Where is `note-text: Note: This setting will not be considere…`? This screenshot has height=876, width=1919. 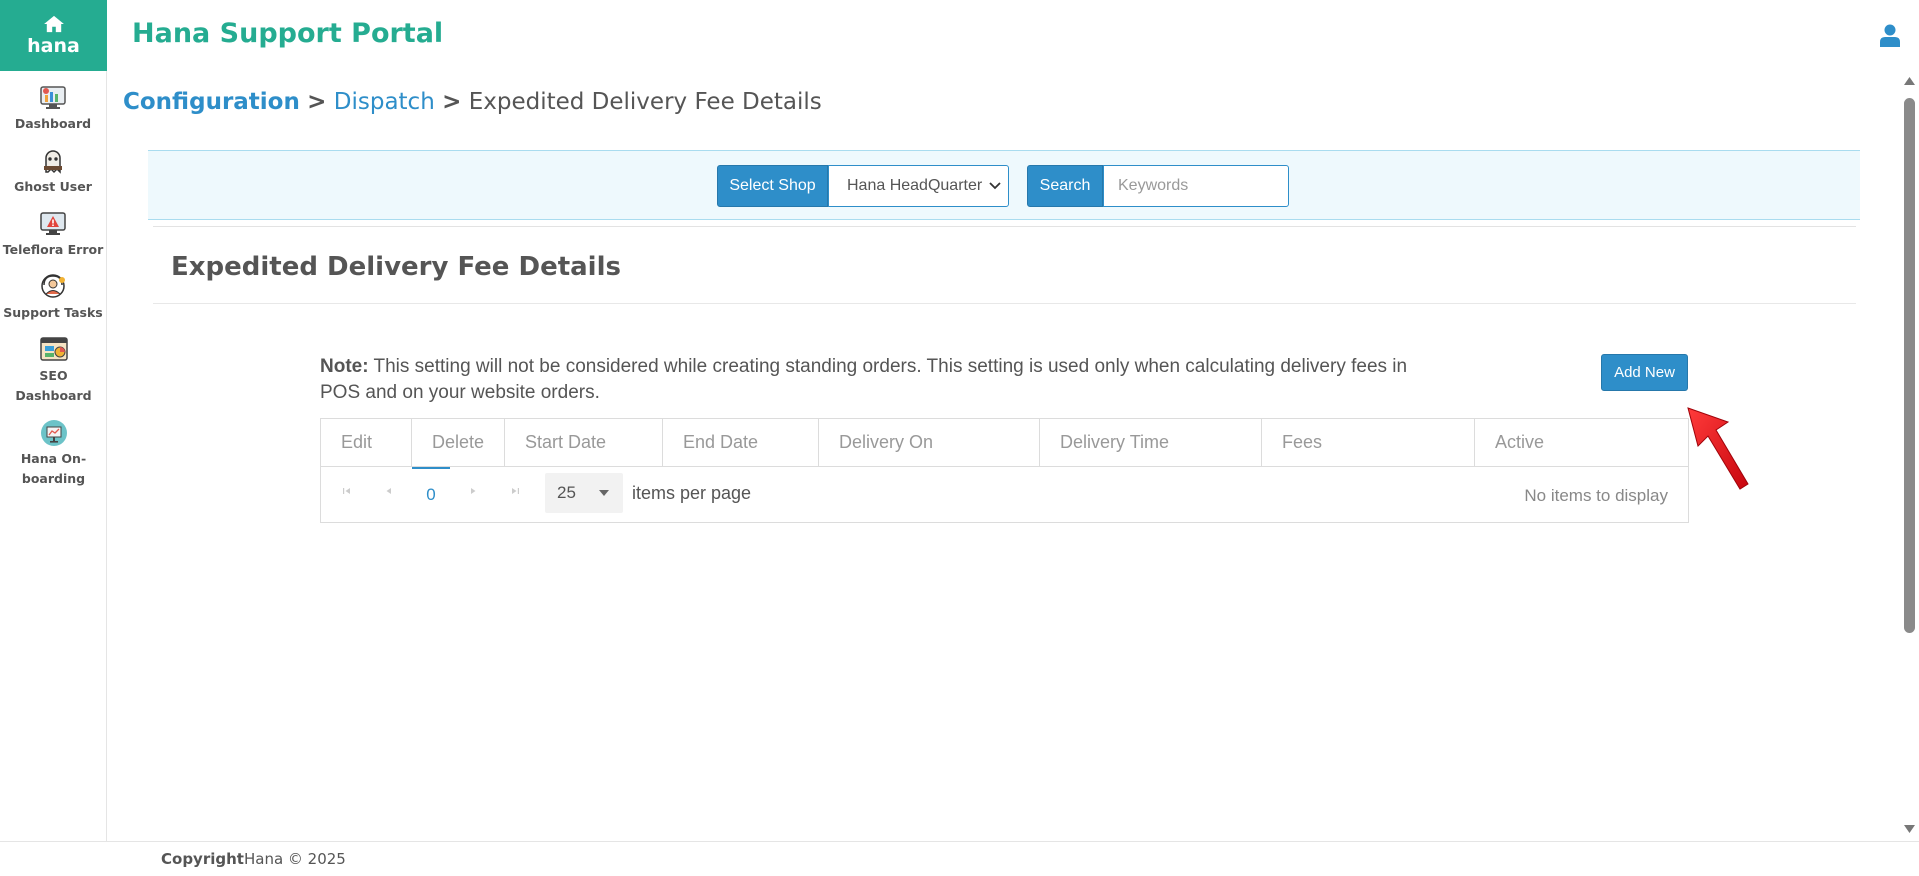 note-text: Note: This setting will not be considere… is located at coordinates (885, 380).